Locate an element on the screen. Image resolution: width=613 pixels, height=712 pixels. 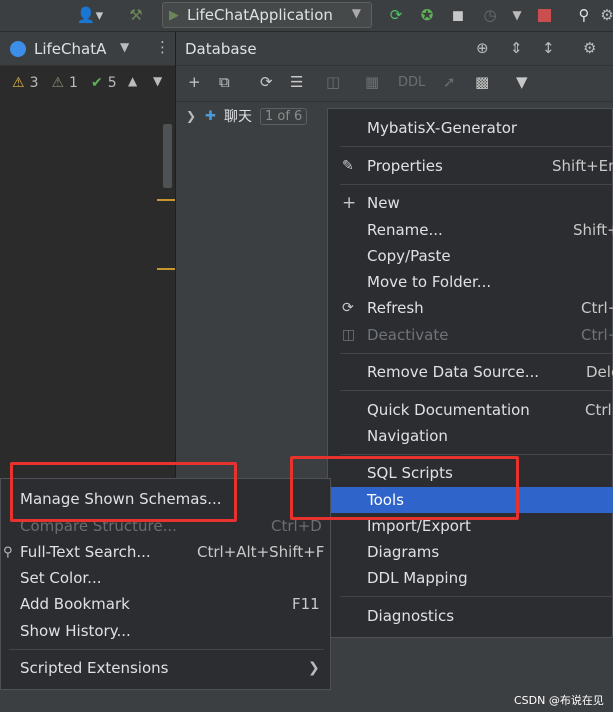
target-icon: ⊕ is located at coordinates (482, 48).